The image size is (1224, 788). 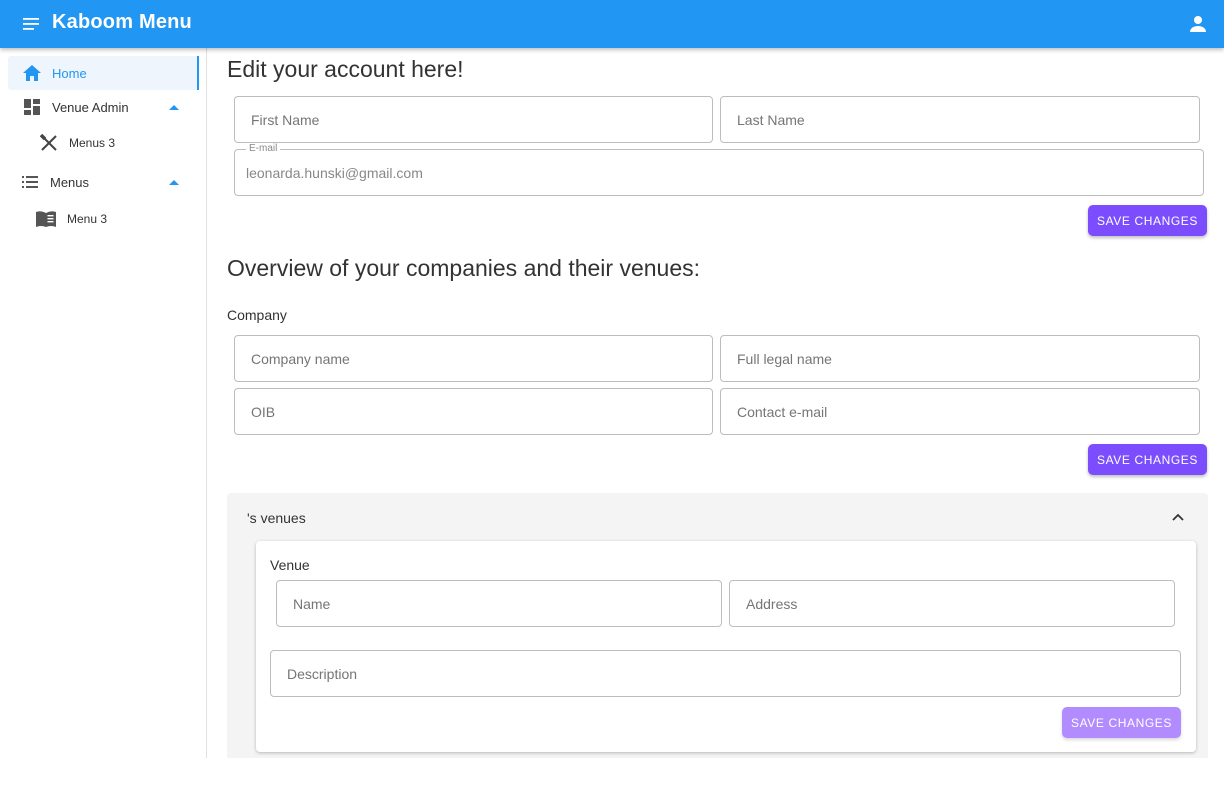 What do you see at coordinates (90, 107) in the screenshot?
I see `sidebar-item-label: Venue Admin` at bounding box center [90, 107].